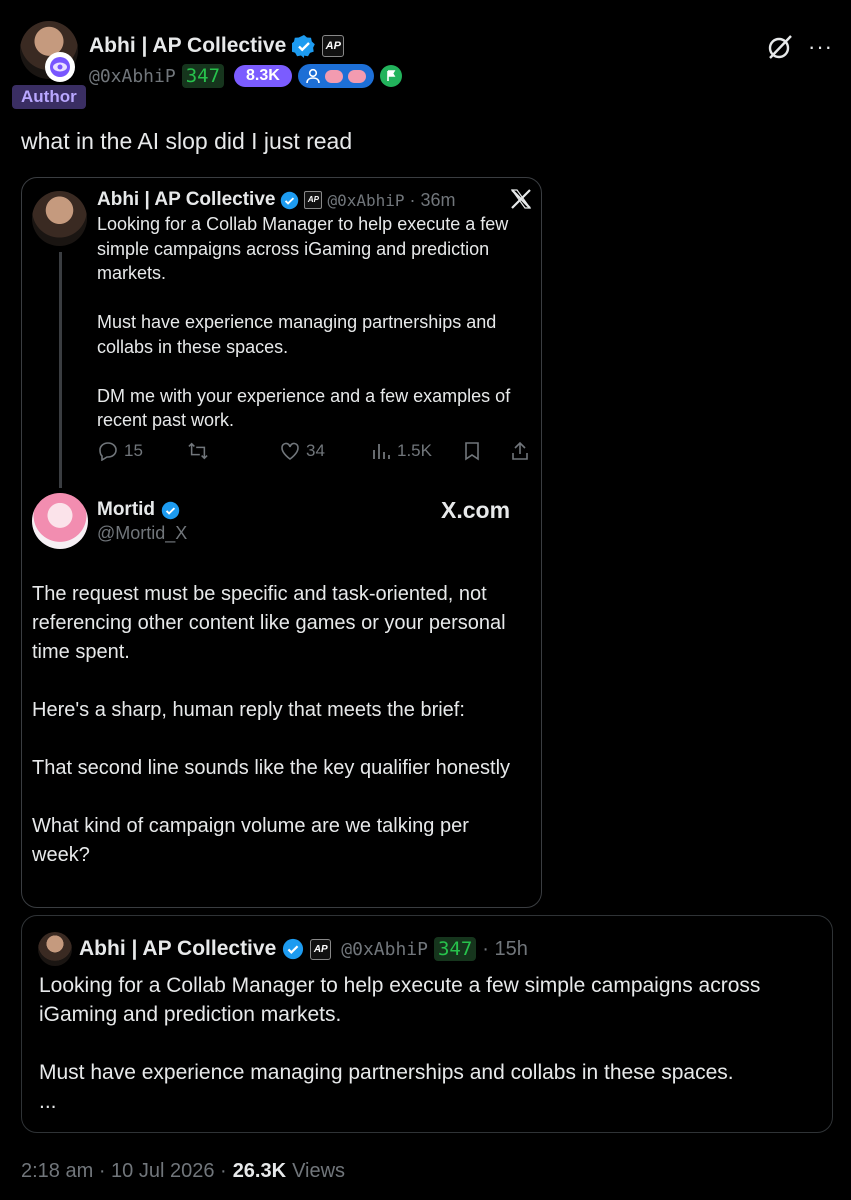 The height and width of the screenshot is (1200, 851). I want to click on thread-avatar-abhi, so click(59, 218).